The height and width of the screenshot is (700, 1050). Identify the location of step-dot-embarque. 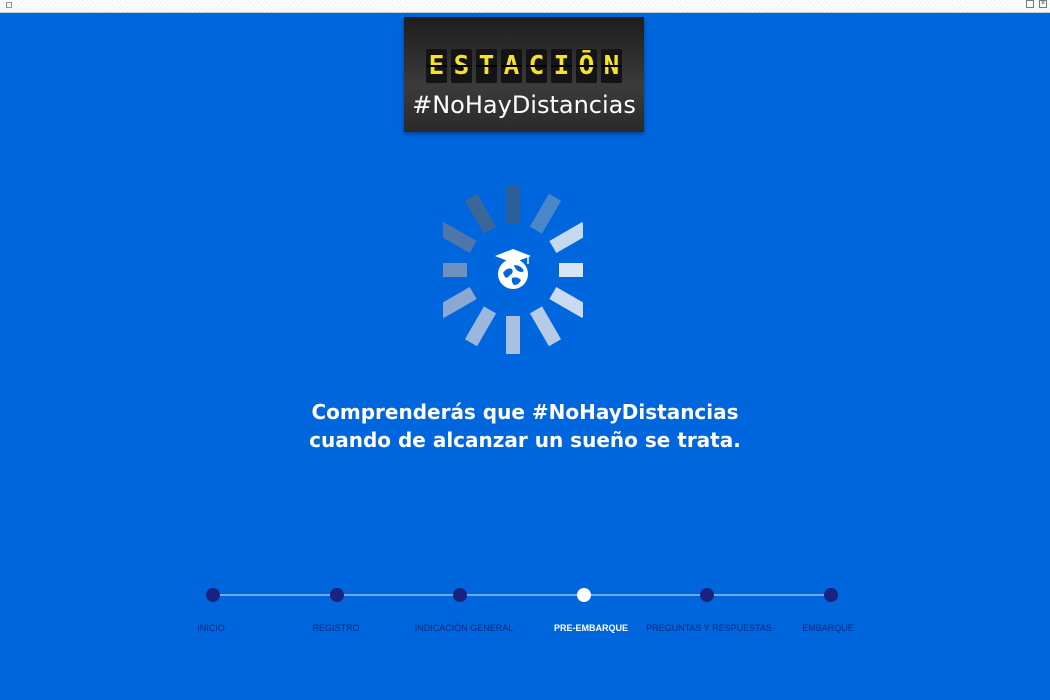
(831, 595).